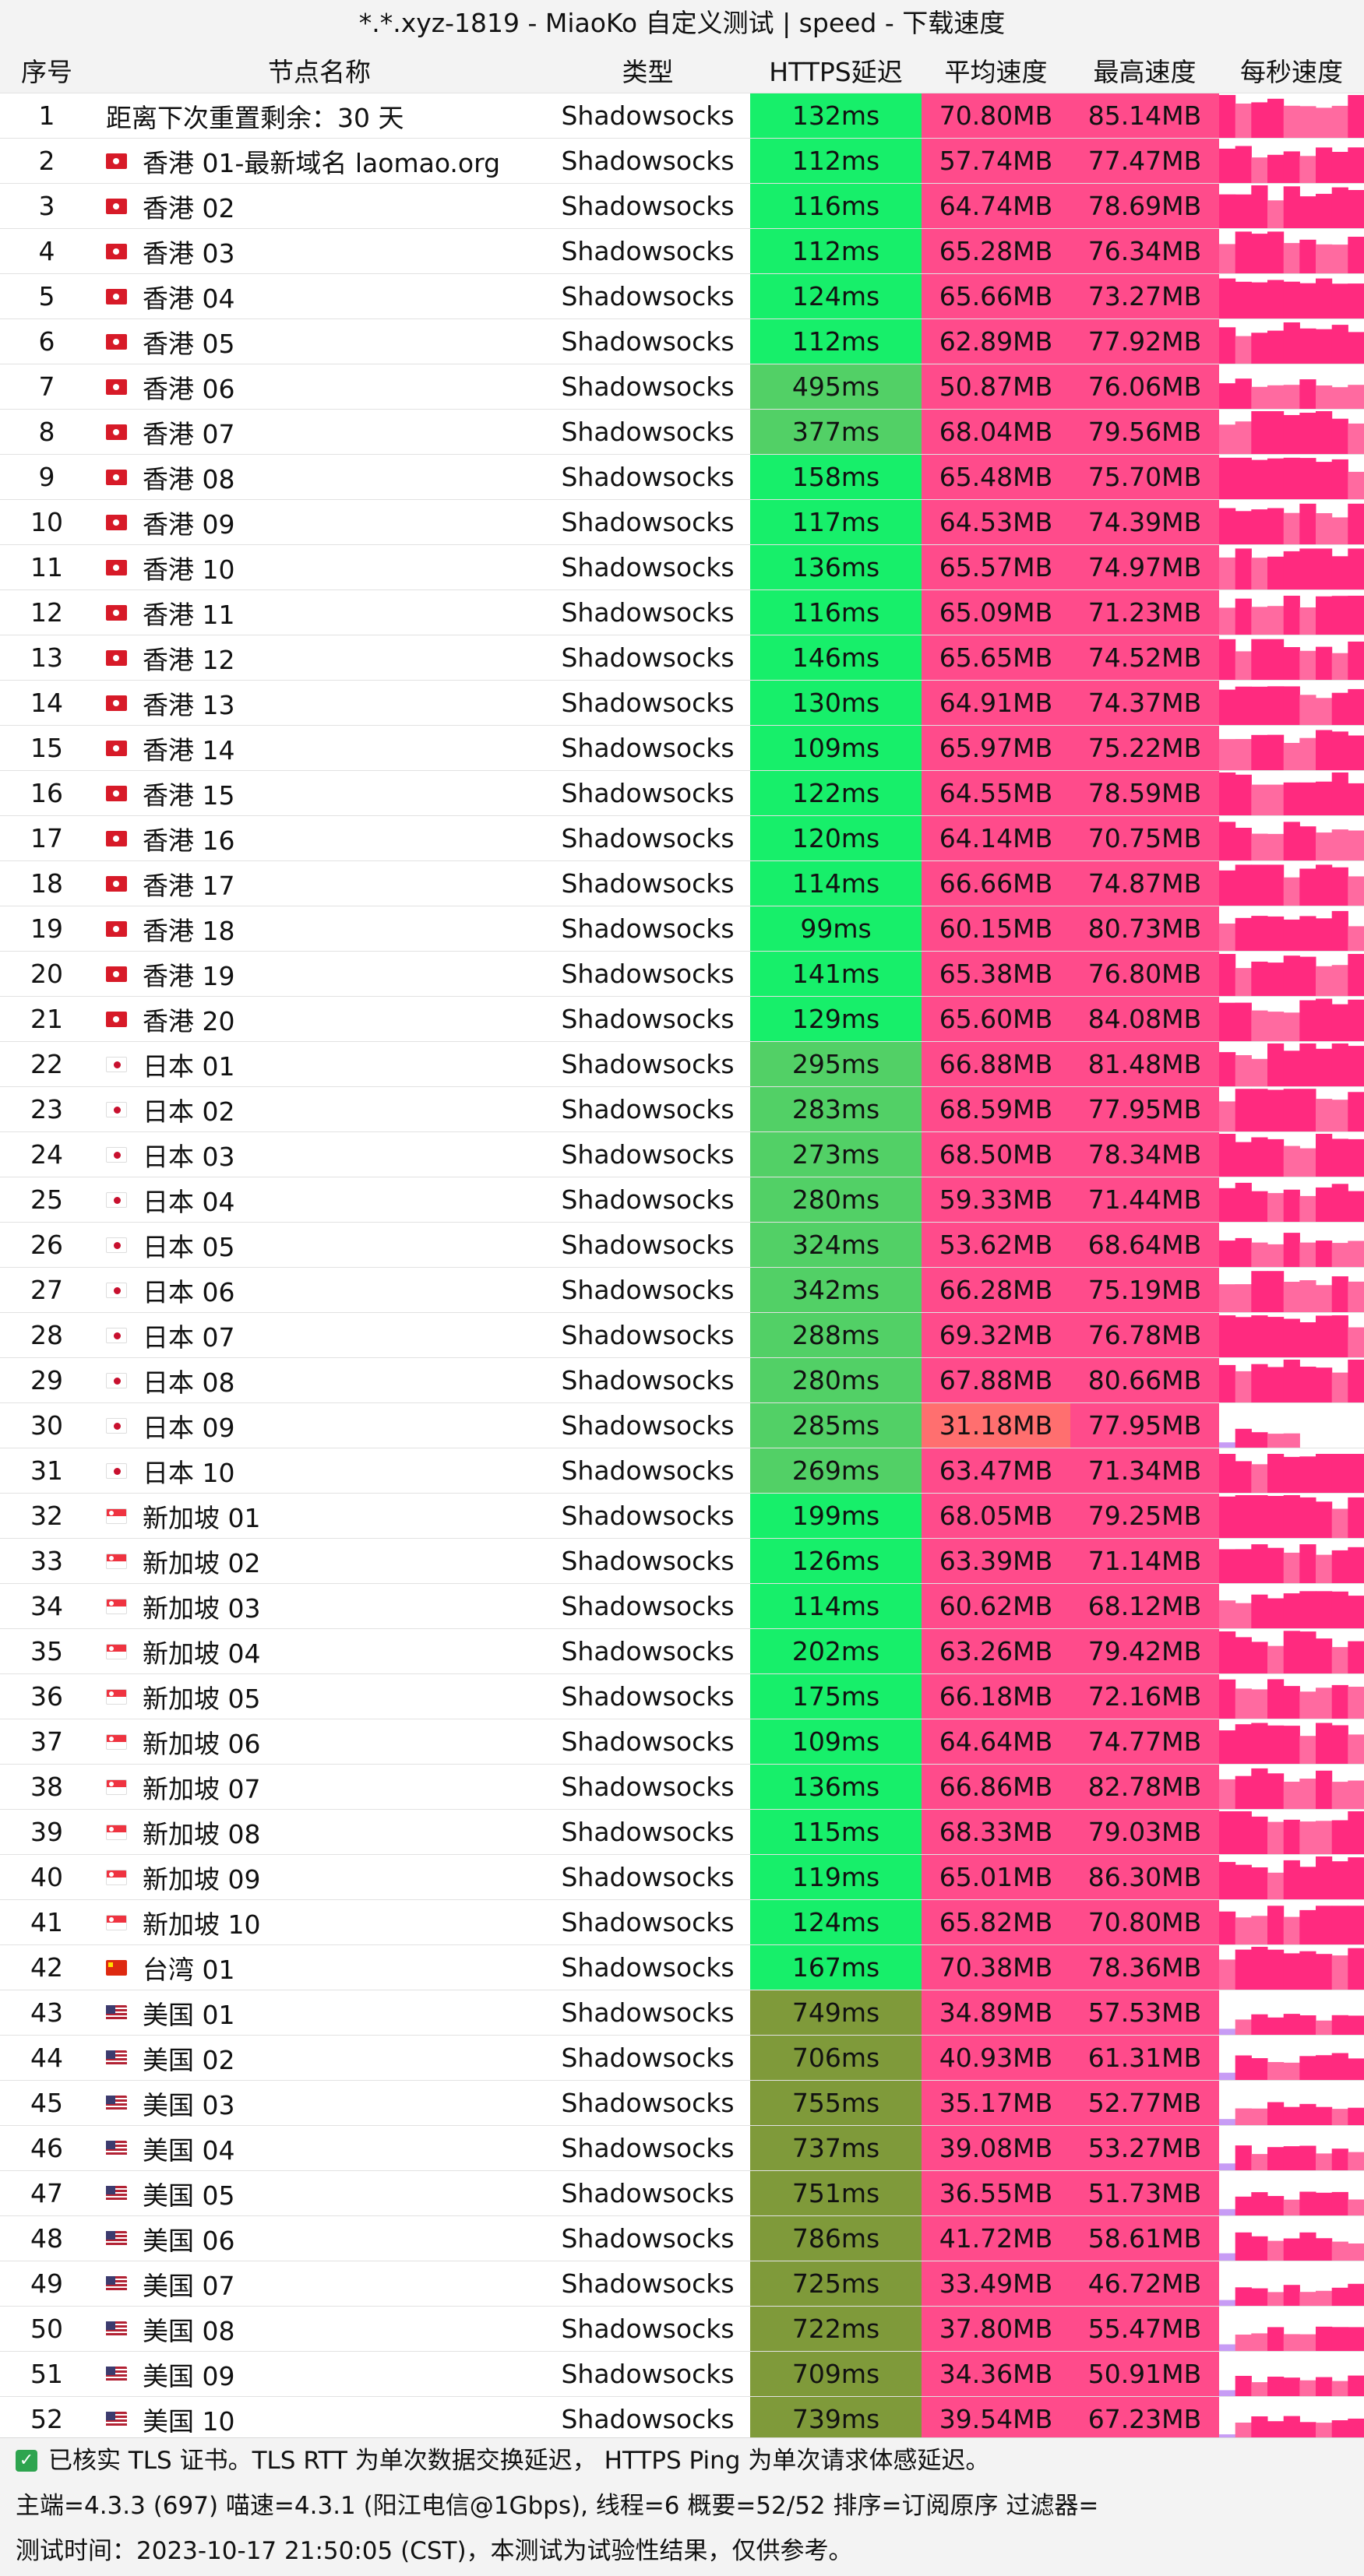  Describe the element at coordinates (319, 612) in the screenshot. I see `node-name-cell: 香港 11` at that location.